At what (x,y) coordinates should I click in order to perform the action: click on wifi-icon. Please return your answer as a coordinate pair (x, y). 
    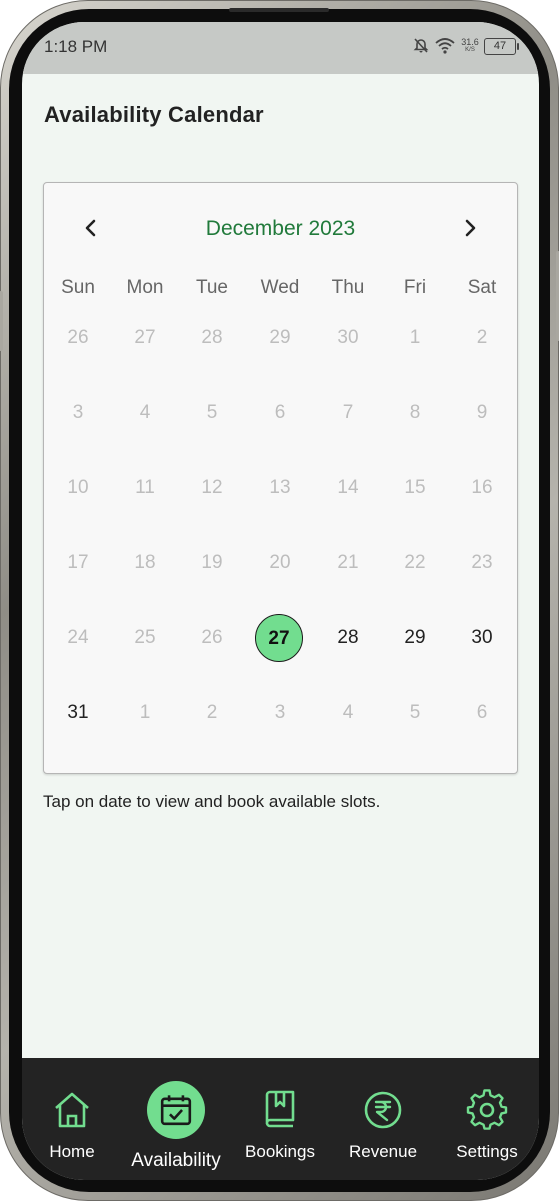
    Looking at the image, I should click on (445, 47).